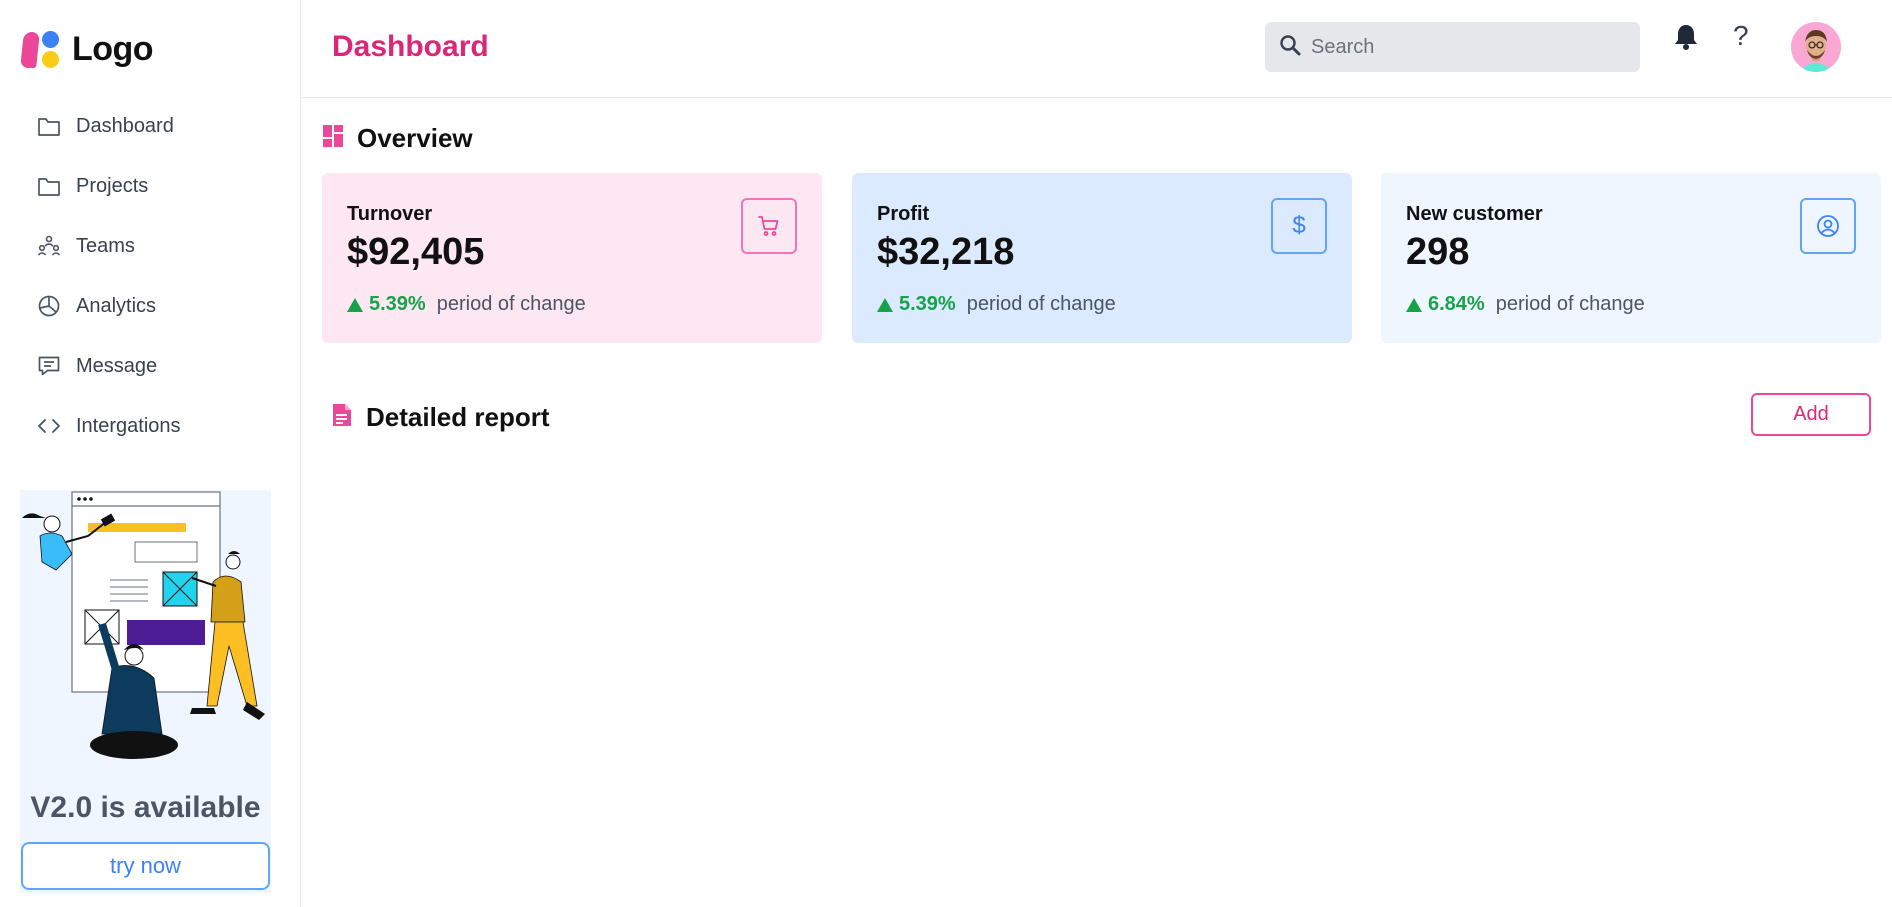 The image size is (1892, 907). What do you see at coordinates (1461, 47) in the screenshot?
I see `search-input` at bounding box center [1461, 47].